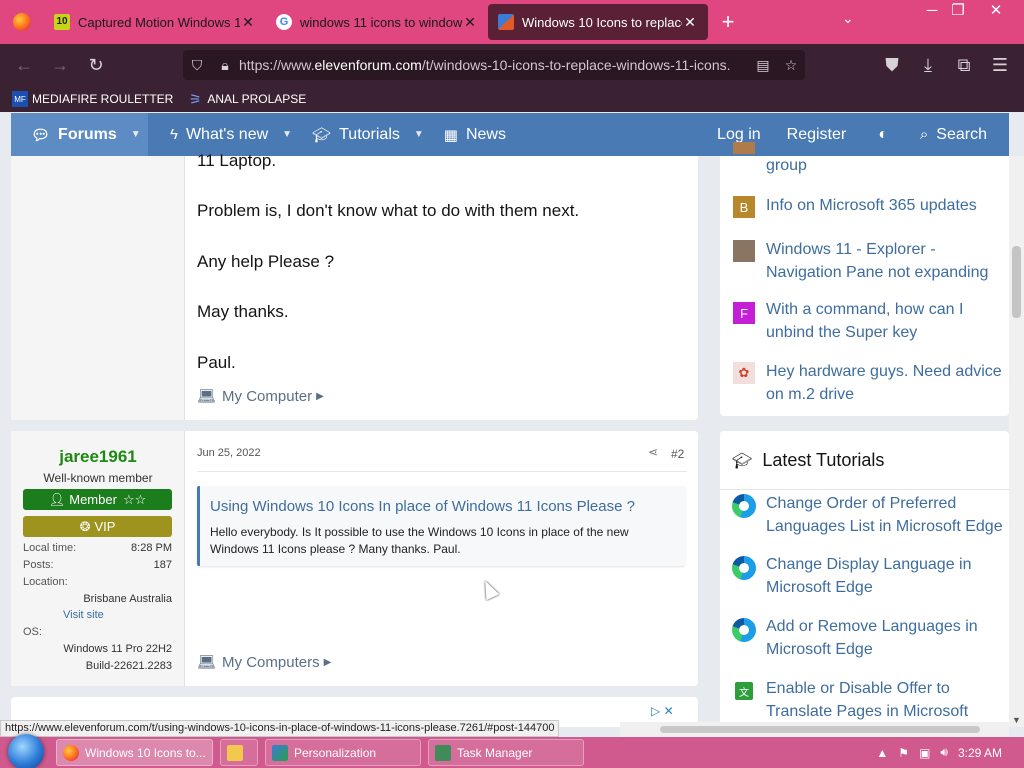  I want to click on post-text-line: 11 Laptop., so click(237, 160).